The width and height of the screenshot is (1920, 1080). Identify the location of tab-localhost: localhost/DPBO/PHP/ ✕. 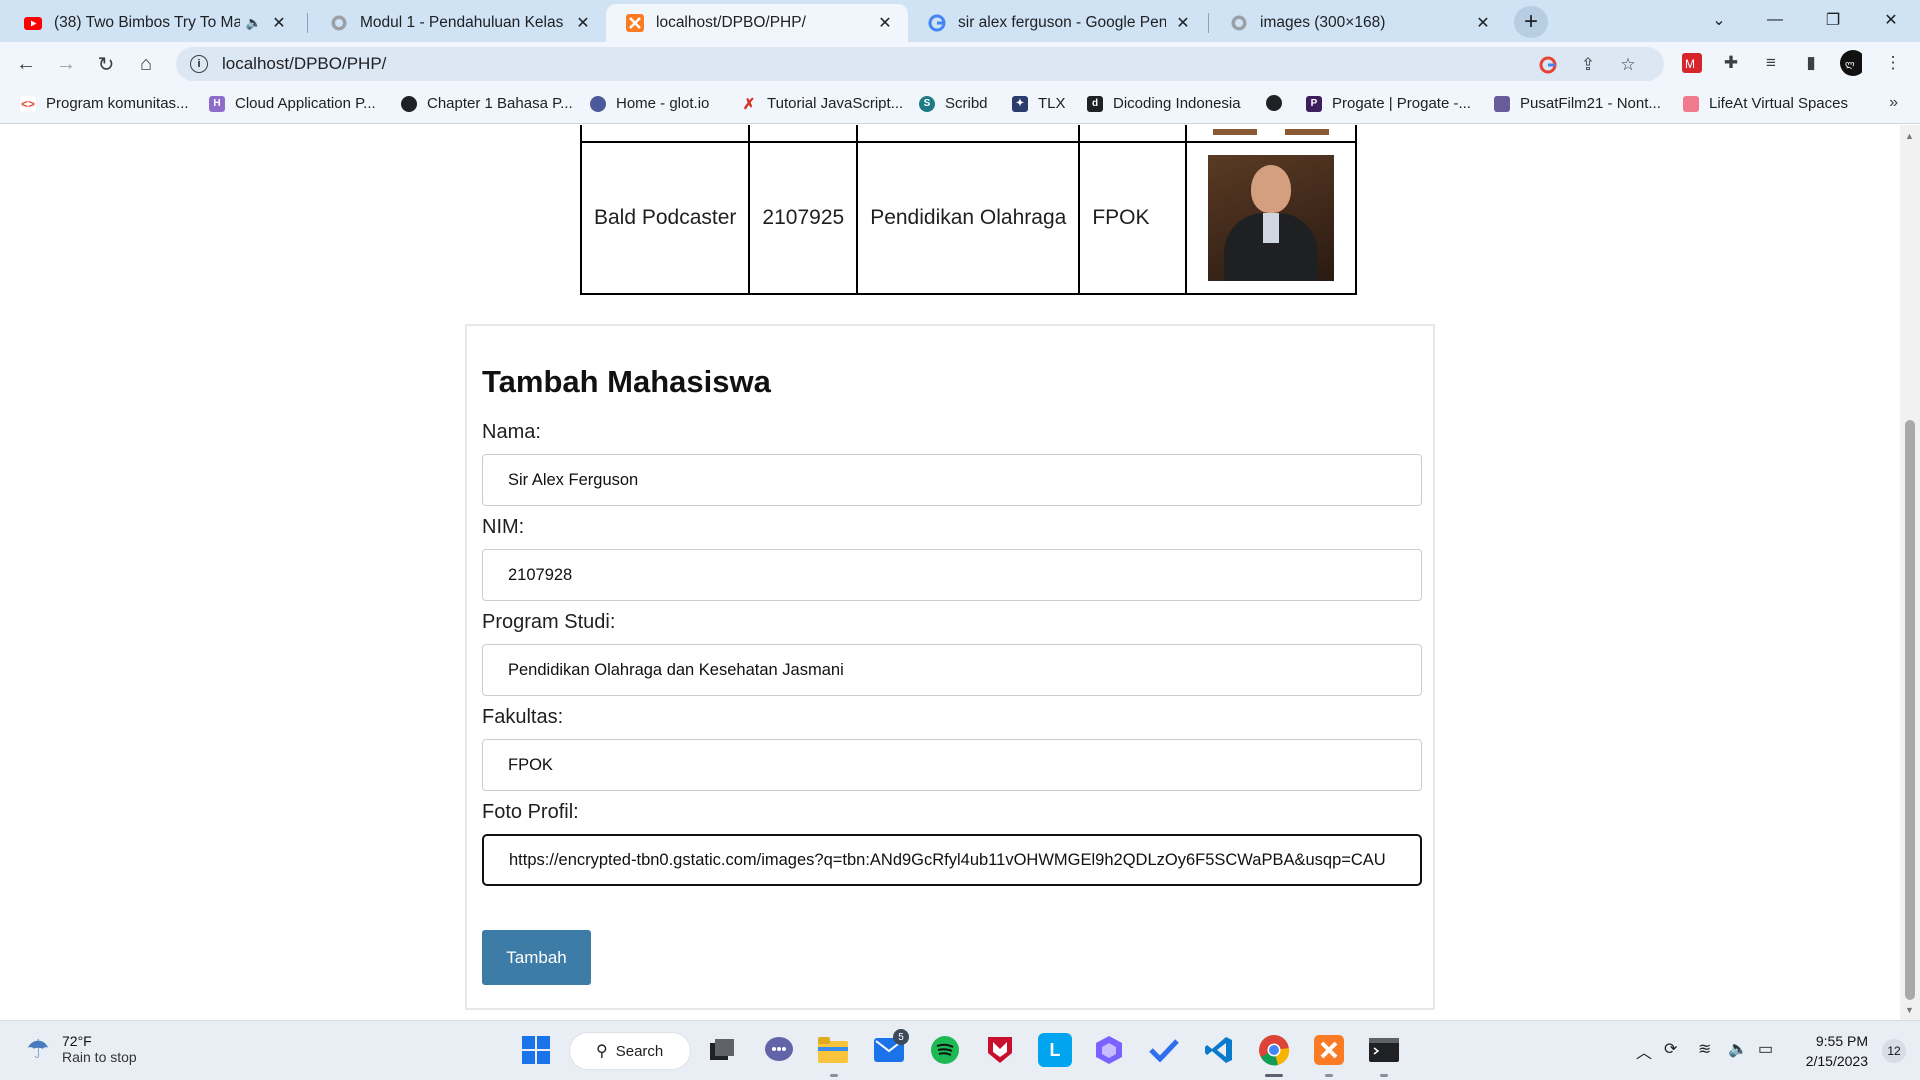
(757, 23).